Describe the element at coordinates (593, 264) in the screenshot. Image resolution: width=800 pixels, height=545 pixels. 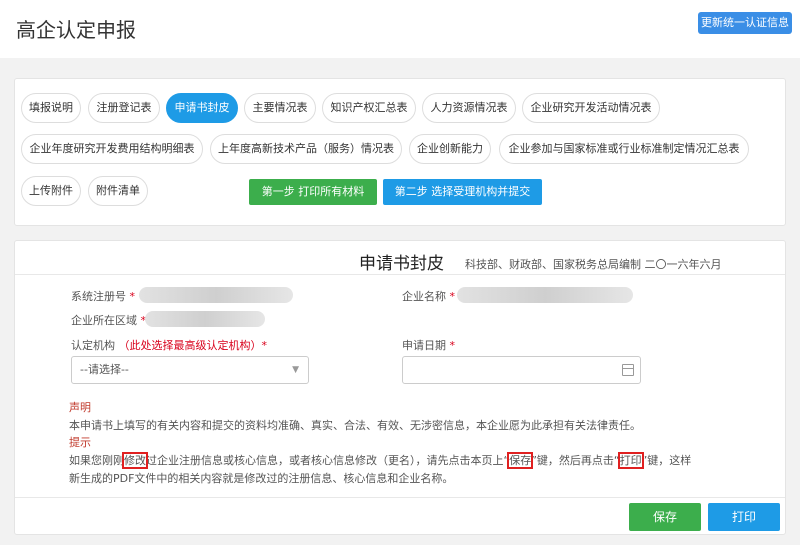
I see `form-subtitle: 科技部、财政部、国家税务总局编制 二〇一六年六月` at that location.